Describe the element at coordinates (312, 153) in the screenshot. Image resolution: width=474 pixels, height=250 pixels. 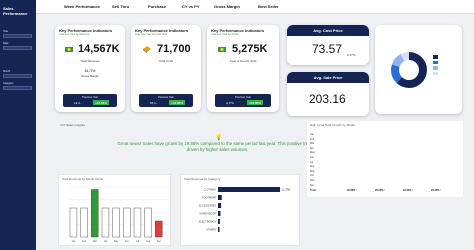
I see `table-row-label: May` at that location.